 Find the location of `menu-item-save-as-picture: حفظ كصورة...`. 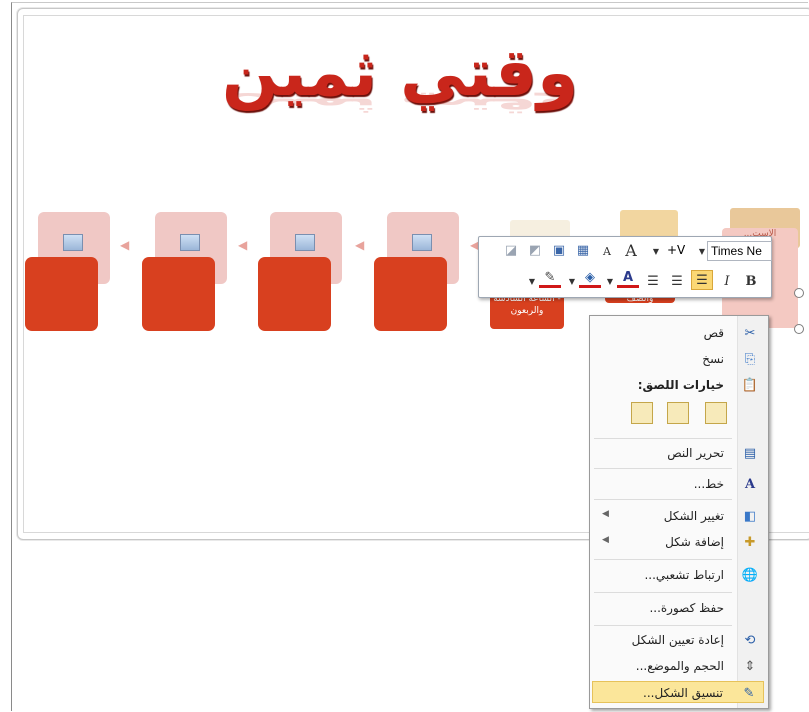

menu-item-save-as-picture: حفظ كصورة... is located at coordinates (678, 608).